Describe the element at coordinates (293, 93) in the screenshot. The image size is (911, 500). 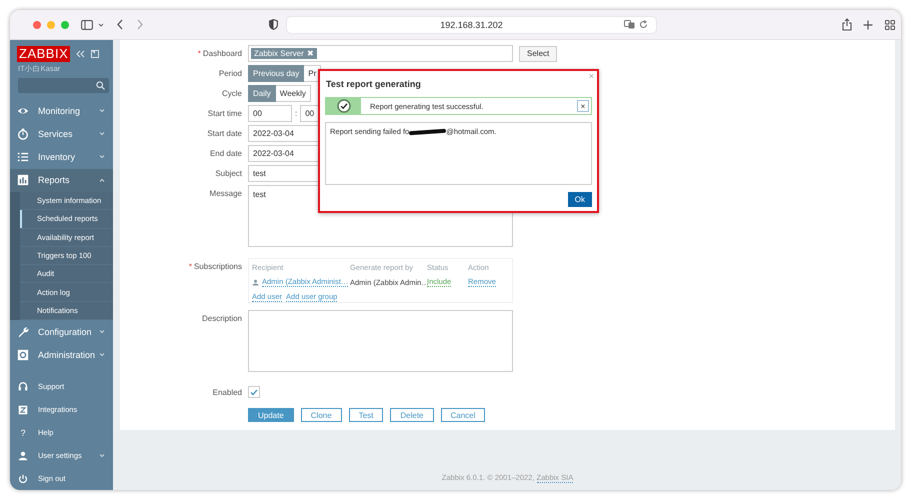
I see `option-button: Weekly` at that location.